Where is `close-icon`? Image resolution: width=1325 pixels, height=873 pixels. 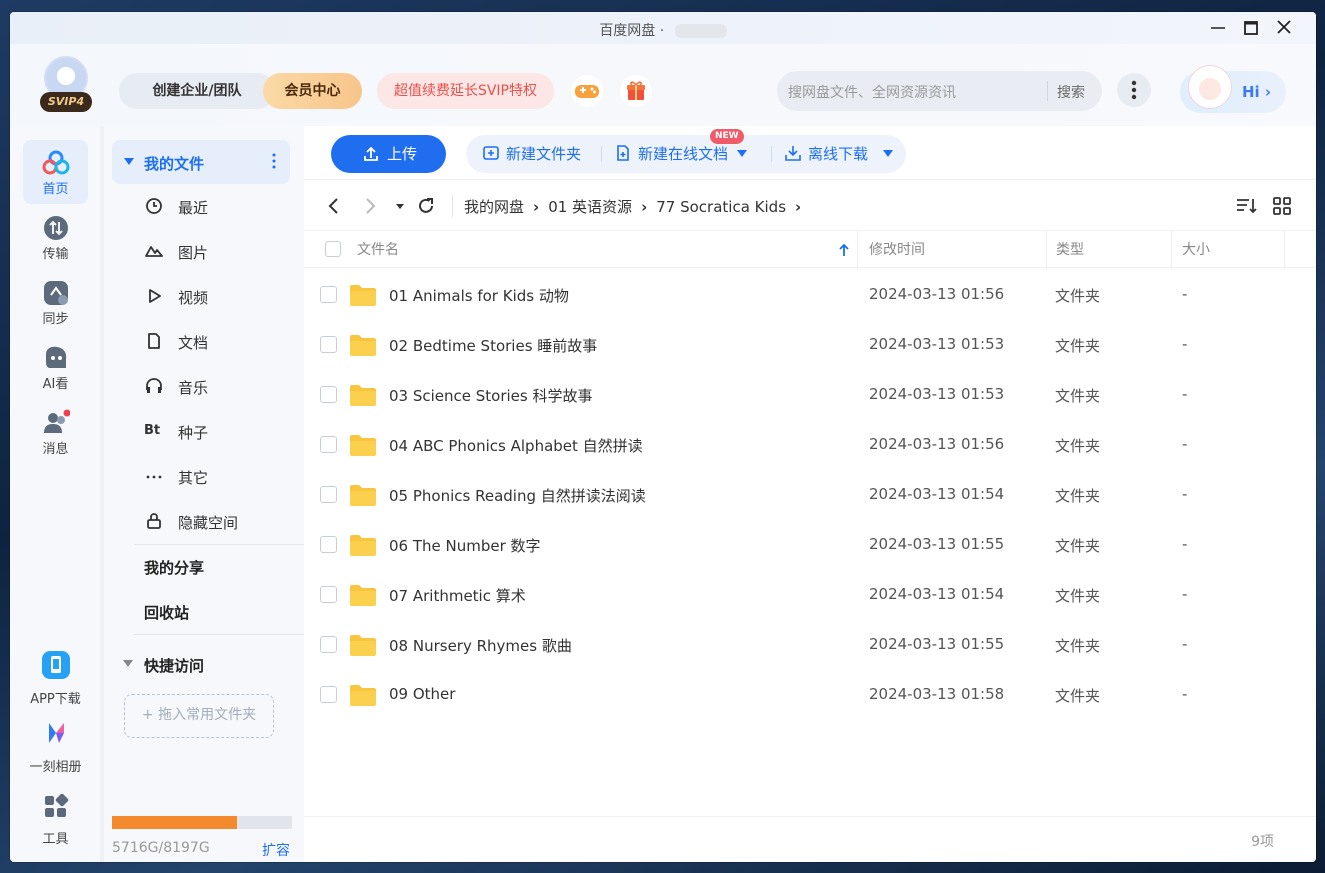 close-icon is located at coordinates (1284, 28).